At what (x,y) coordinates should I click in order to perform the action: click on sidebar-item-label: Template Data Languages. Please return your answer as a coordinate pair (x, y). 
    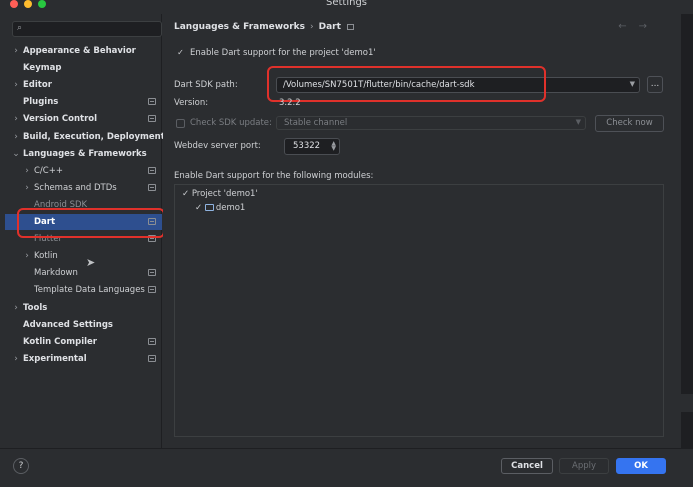
    Looking at the image, I should click on (89, 290).